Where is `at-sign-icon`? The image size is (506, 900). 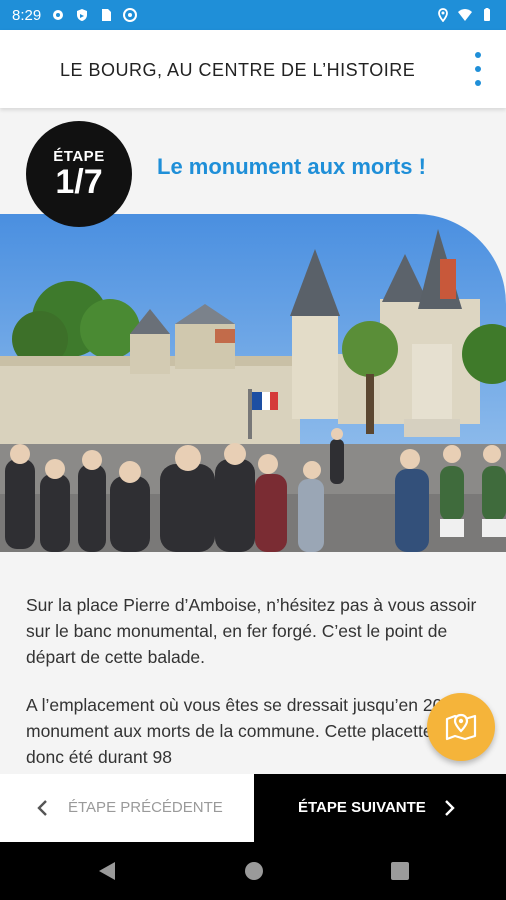
at-sign-icon is located at coordinates (130, 15).